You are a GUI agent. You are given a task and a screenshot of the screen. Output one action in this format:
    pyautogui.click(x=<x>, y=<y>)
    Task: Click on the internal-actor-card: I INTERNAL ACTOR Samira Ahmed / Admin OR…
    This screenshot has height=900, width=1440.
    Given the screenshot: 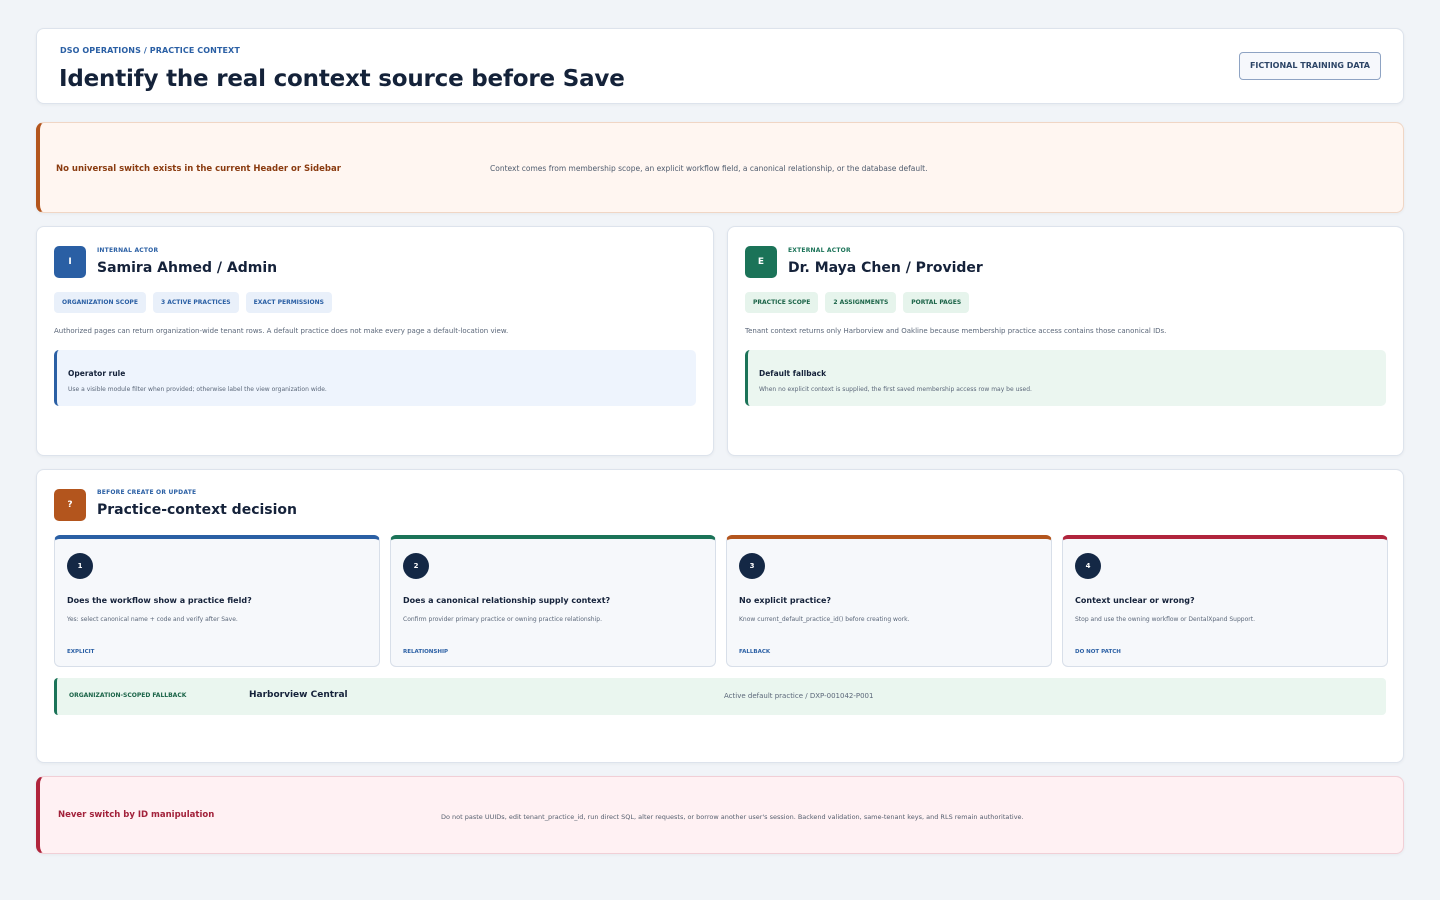 What is the action you would take?
    pyautogui.click(x=375, y=341)
    